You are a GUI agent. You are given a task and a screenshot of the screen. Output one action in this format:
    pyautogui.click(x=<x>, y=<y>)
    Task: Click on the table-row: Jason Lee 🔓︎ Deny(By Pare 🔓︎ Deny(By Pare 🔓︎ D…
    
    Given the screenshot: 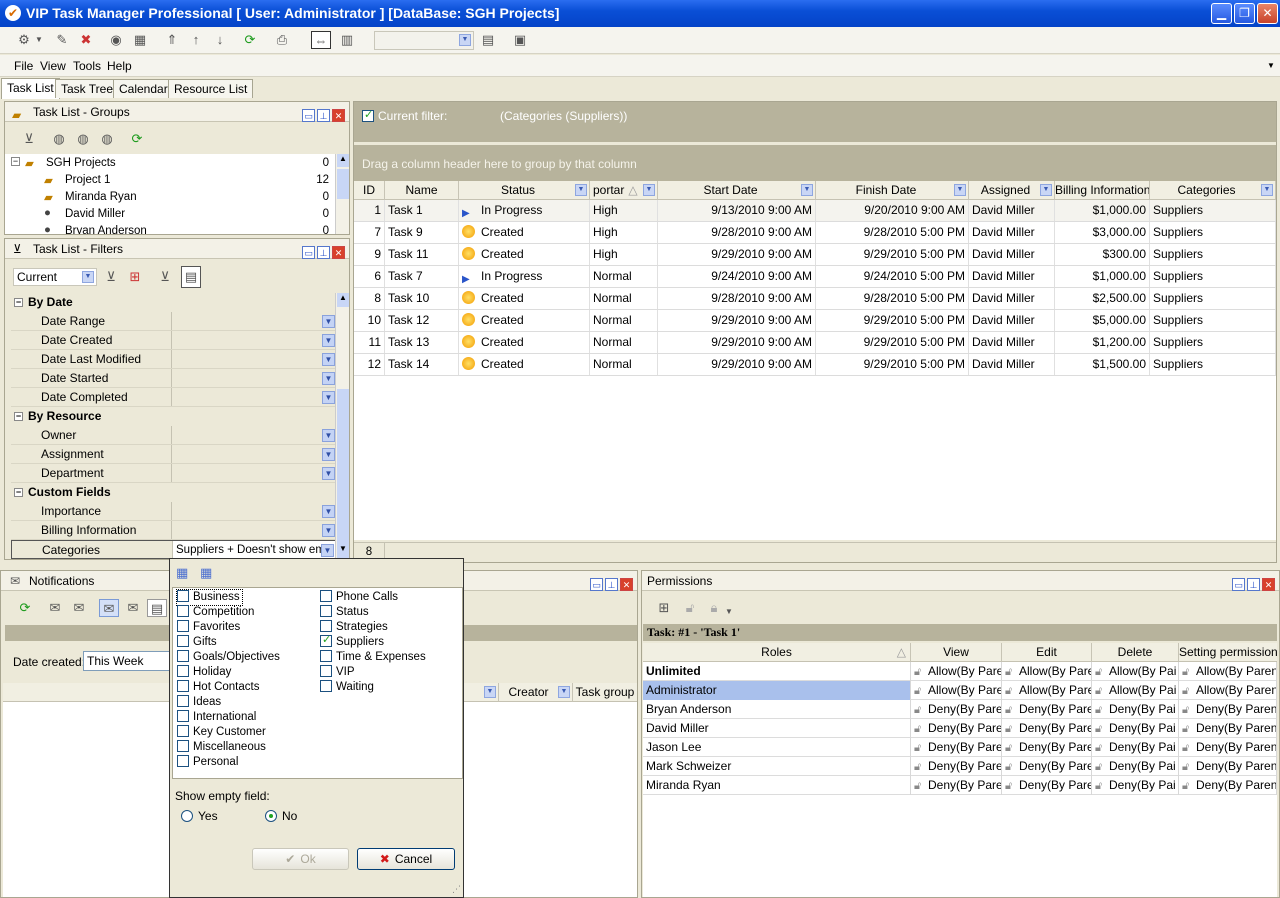 What is the action you would take?
    pyautogui.click(x=960, y=747)
    